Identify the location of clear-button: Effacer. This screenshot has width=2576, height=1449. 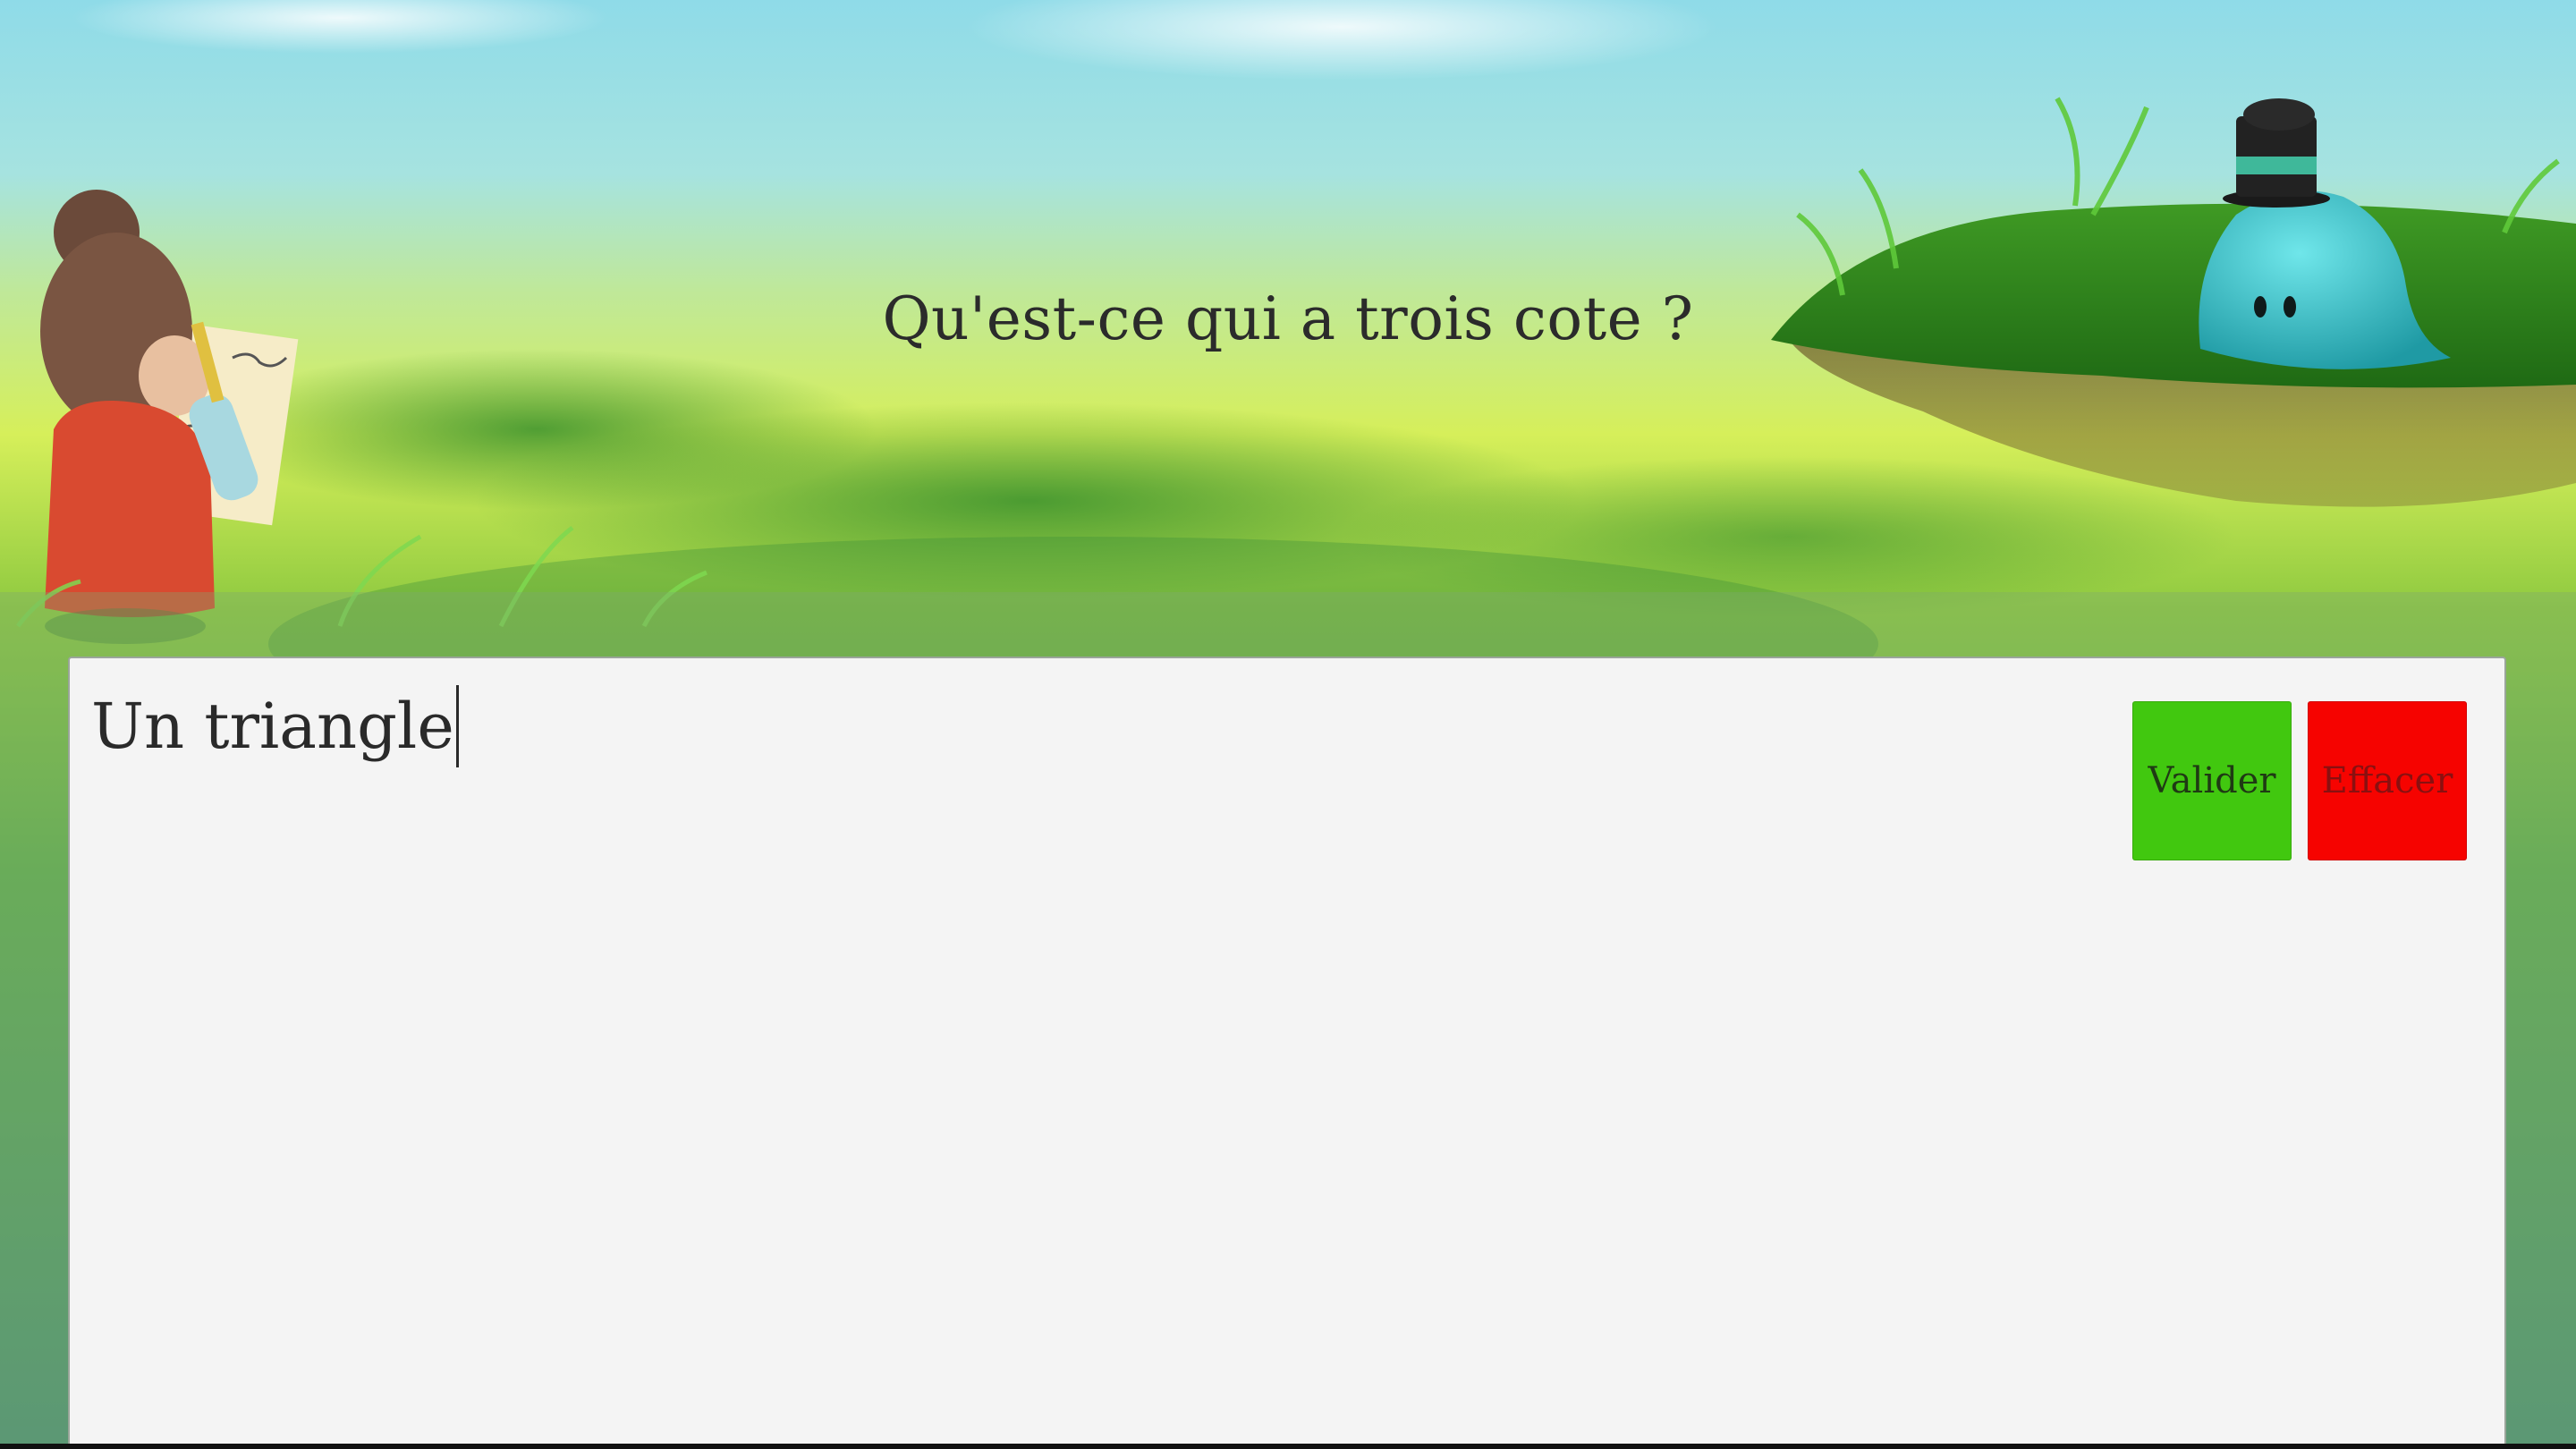
(2387, 780).